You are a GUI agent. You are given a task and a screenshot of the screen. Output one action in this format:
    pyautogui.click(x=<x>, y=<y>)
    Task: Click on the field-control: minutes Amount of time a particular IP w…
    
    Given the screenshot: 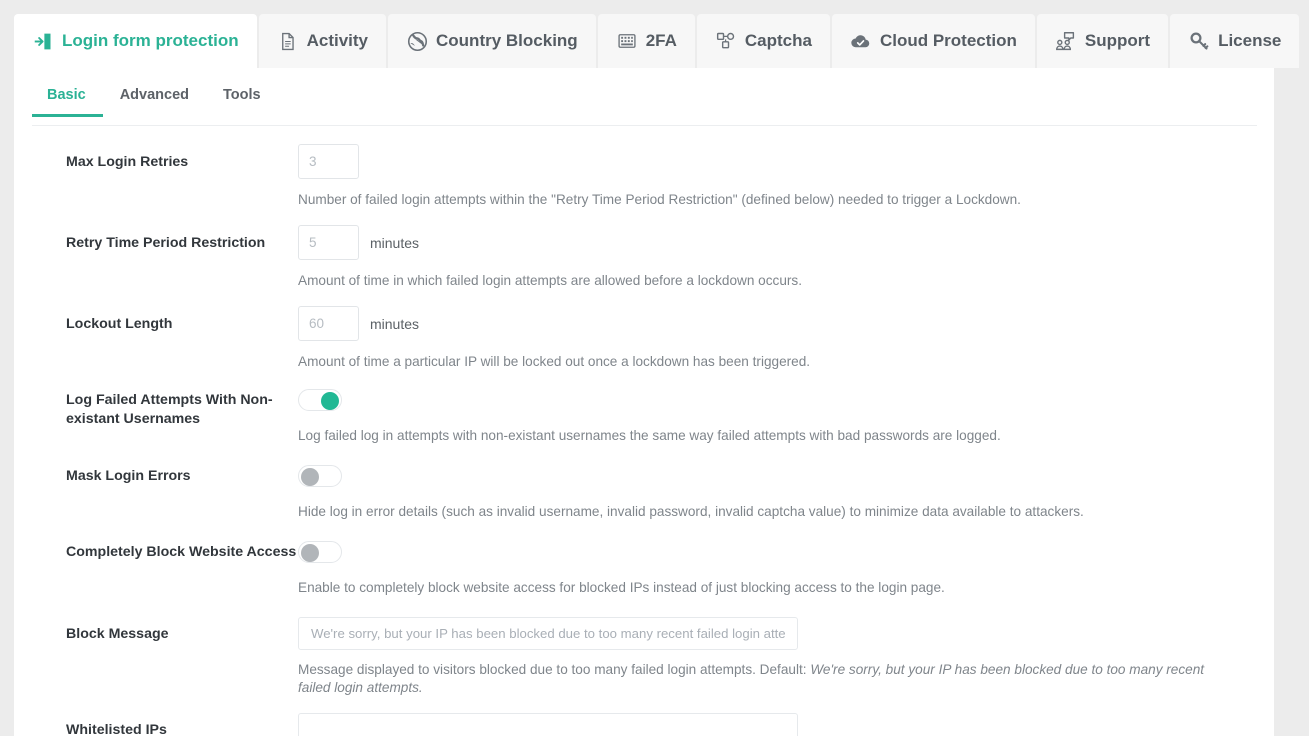 What is the action you would take?
    pyautogui.click(x=786, y=338)
    